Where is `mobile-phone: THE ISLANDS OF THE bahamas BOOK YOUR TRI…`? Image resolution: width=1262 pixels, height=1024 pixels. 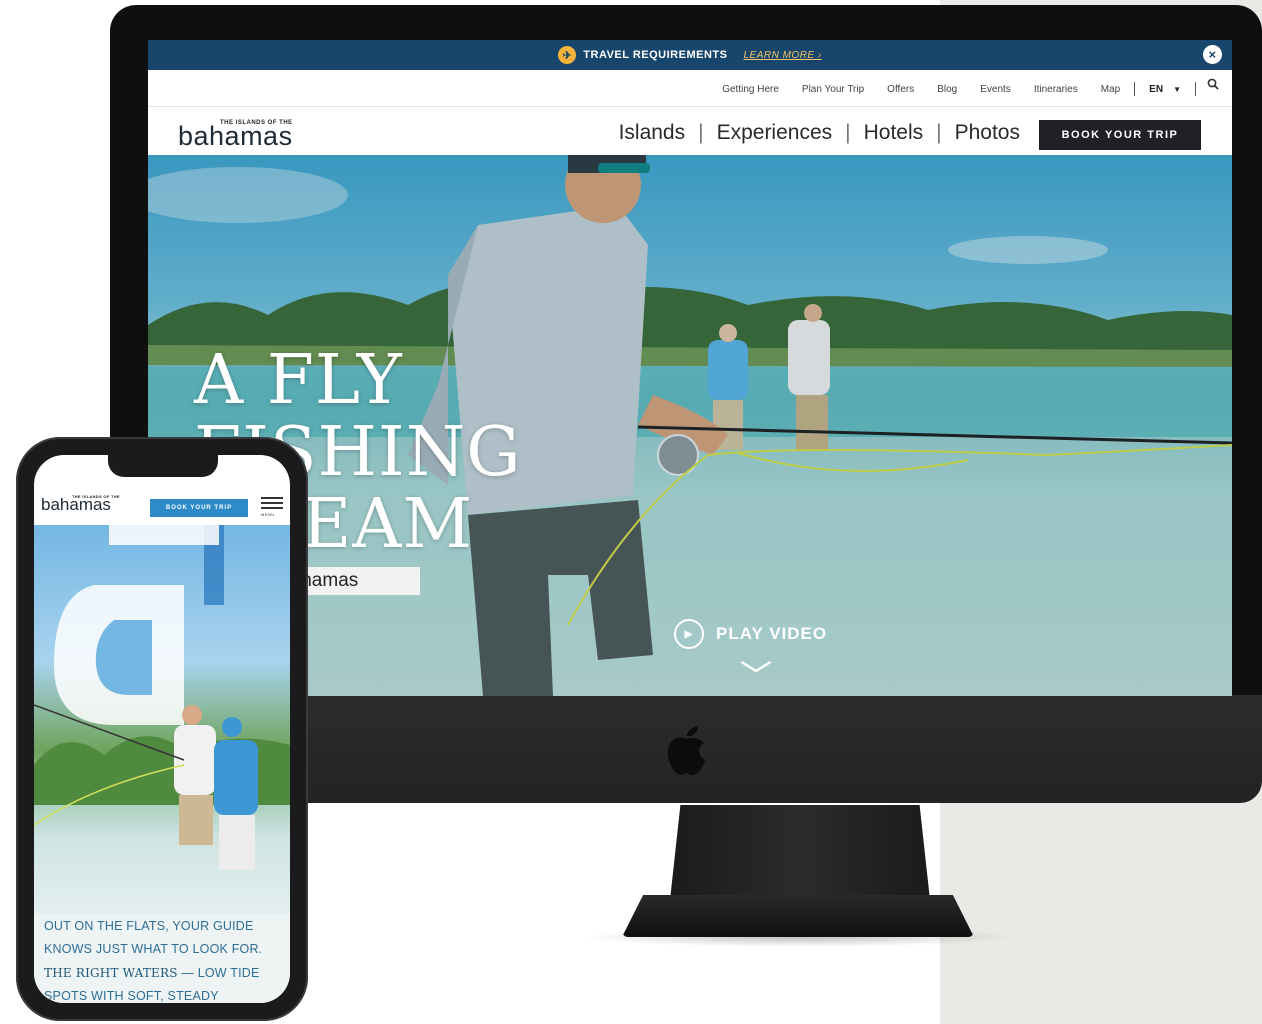
mobile-phone: THE ISLANDS OF THE bahamas BOOK YOUR TRI… is located at coordinates (162, 729).